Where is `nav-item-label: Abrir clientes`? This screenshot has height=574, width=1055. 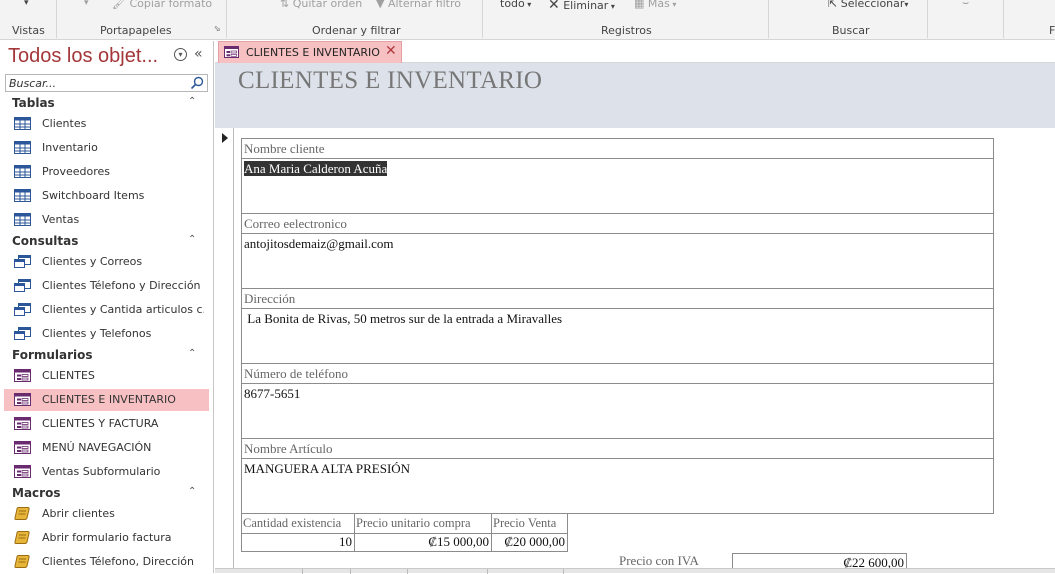 nav-item-label: Abrir clientes is located at coordinates (78, 513).